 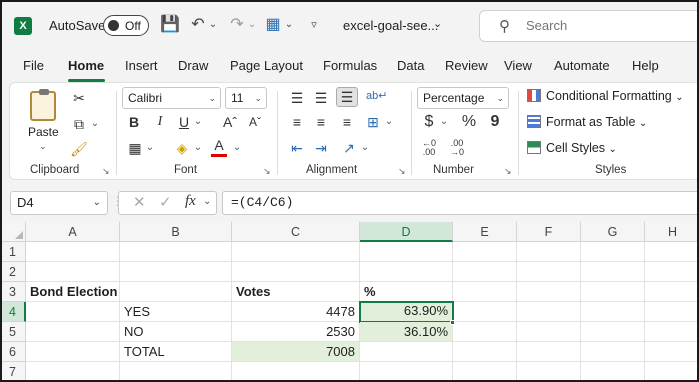 I want to click on tab-review: Review, so click(x=466, y=65).